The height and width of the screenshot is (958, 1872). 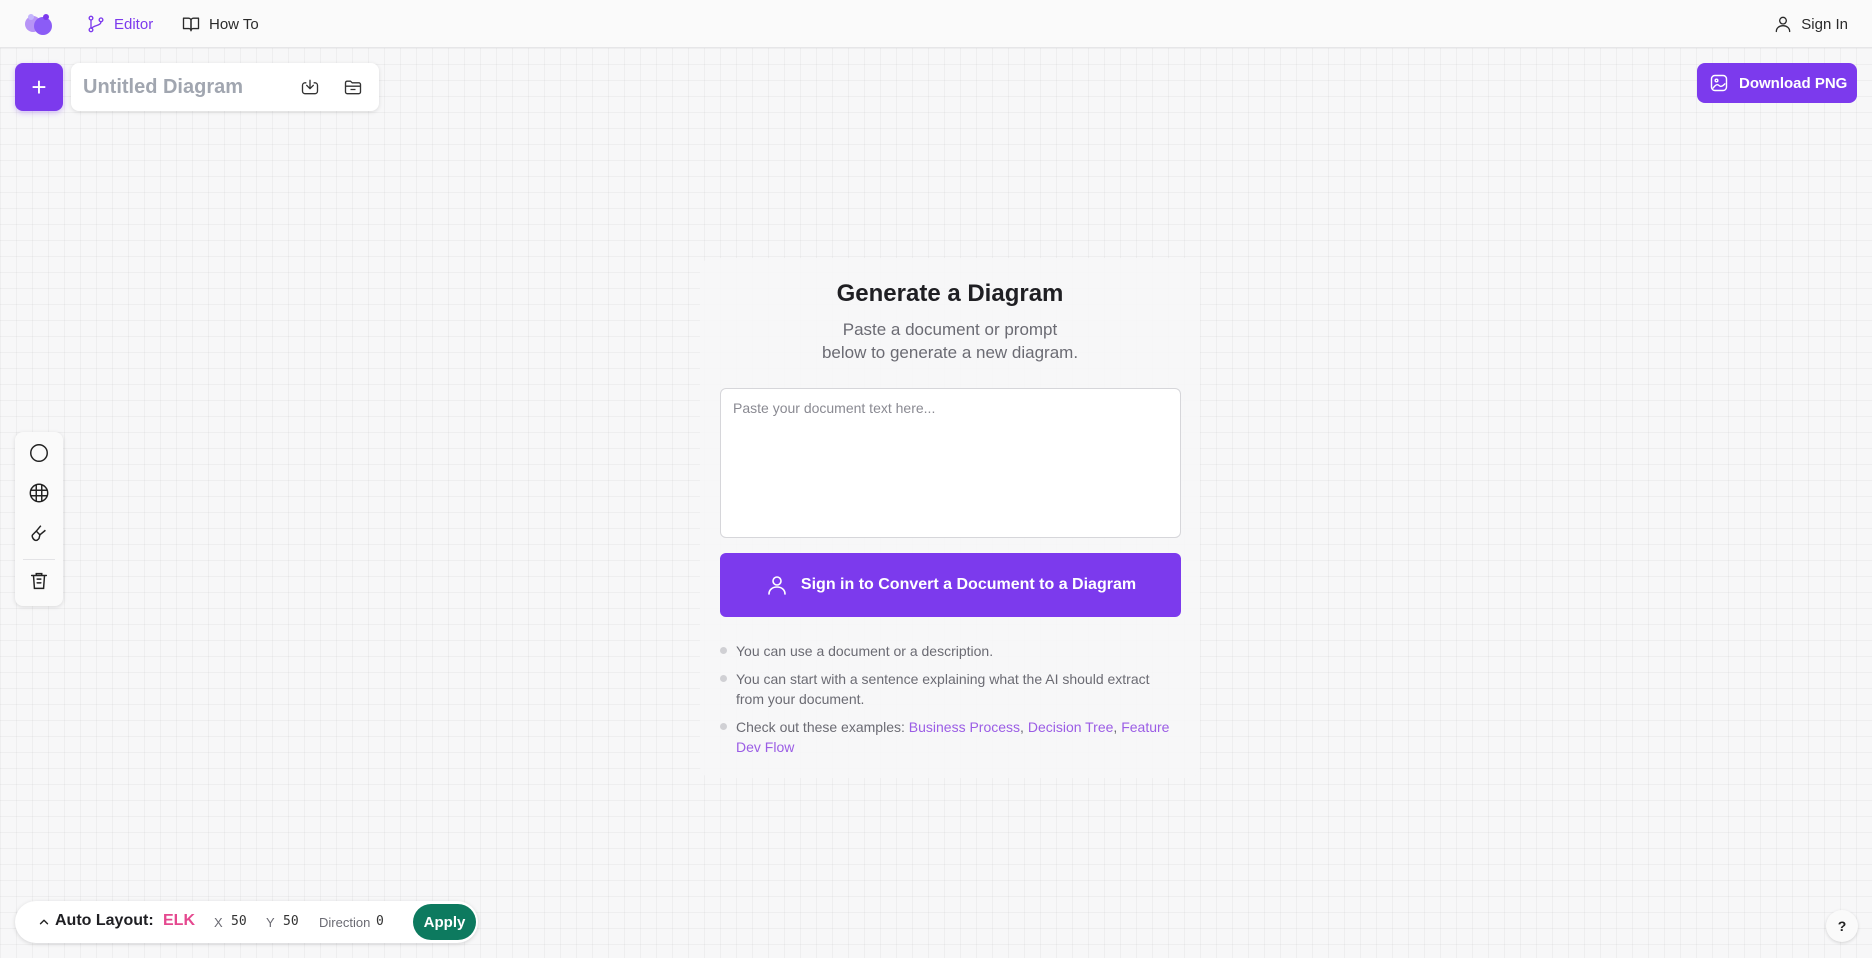 What do you see at coordinates (39, 581) in the screenshot?
I see `trash-icon` at bounding box center [39, 581].